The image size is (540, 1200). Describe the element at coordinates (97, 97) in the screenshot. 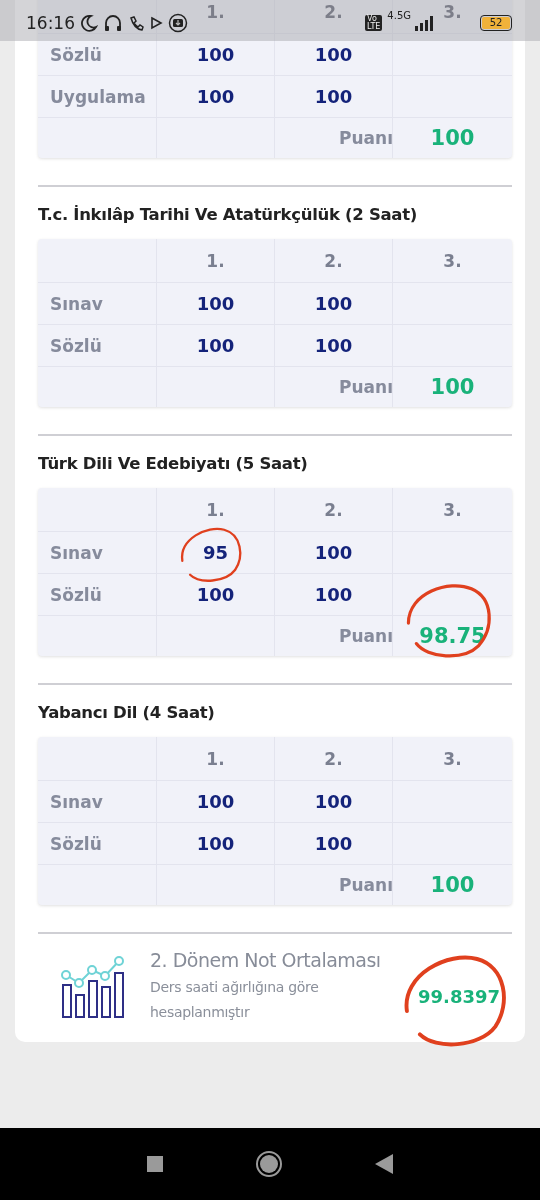

I see `row-label: Uygulama` at that location.